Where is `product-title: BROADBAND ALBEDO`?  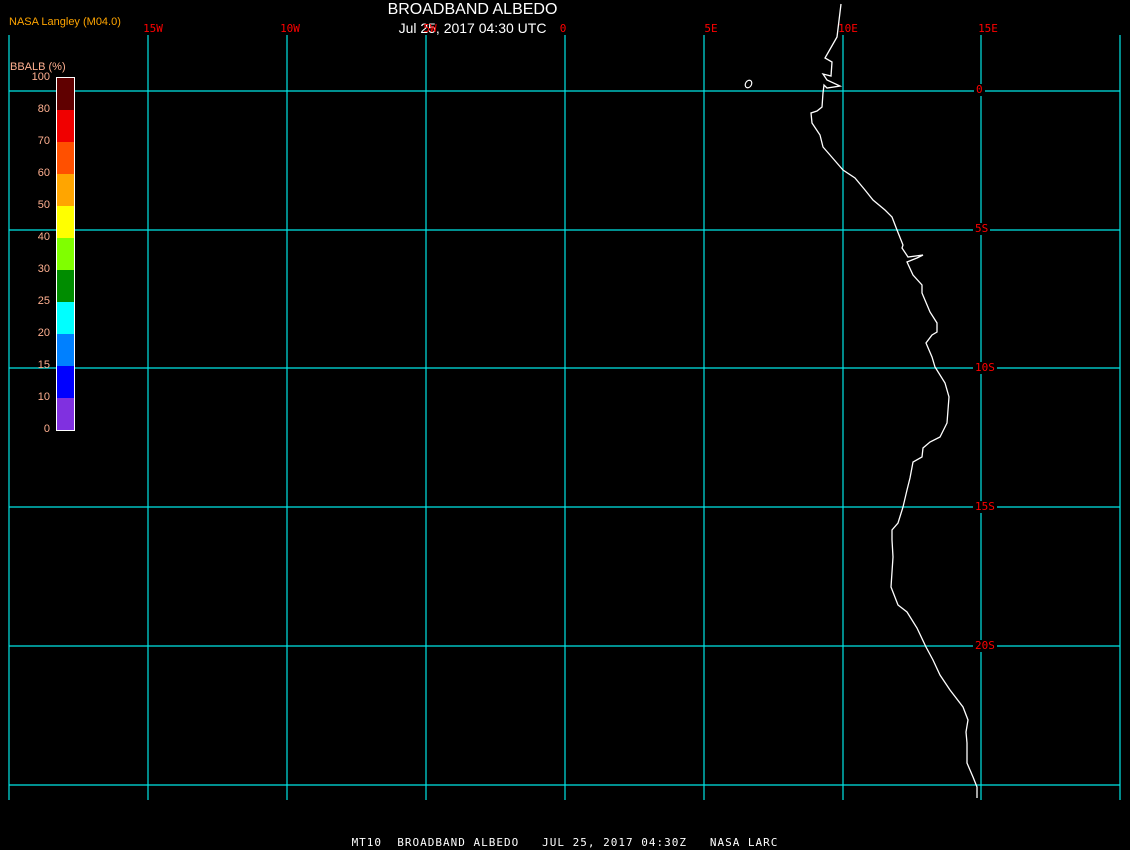 product-title: BROADBAND ALBEDO is located at coordinates (472, 9).